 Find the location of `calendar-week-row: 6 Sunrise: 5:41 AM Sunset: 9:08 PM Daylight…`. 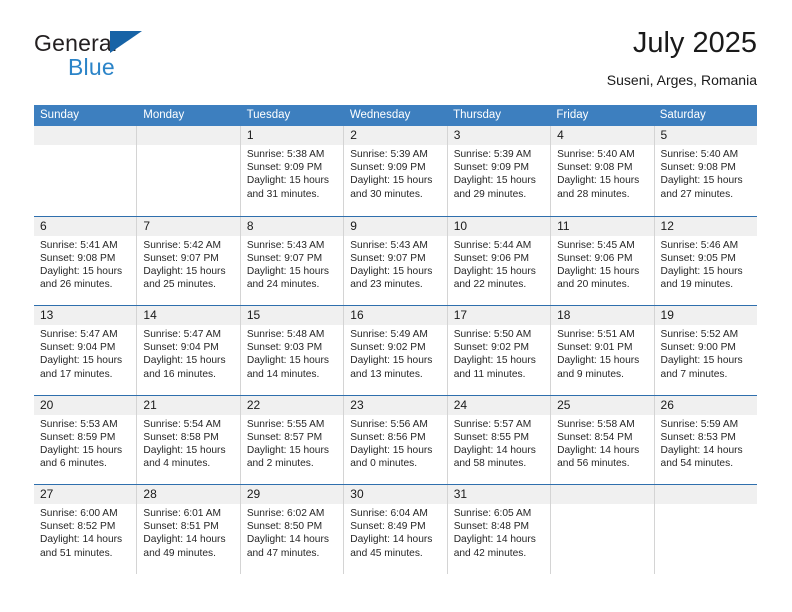

calendar-week-row: 6 Sunrise: 5:41 AM Sunset: 9:08 PM Daylight… is located at coordinates (395, 260).